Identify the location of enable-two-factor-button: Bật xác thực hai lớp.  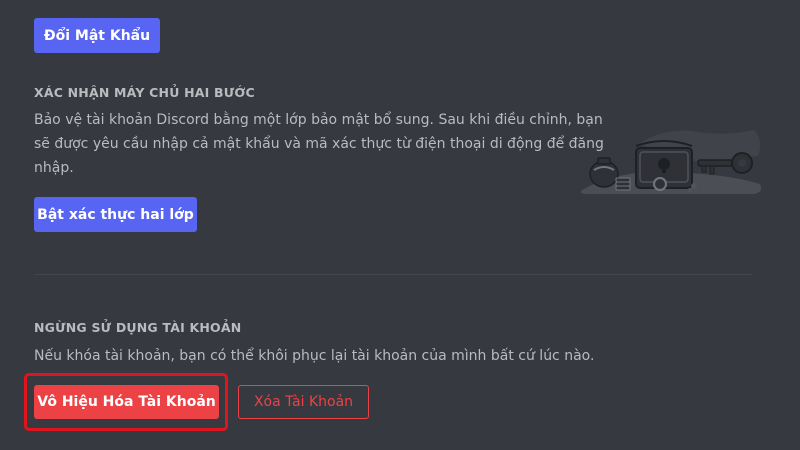
(115, 214).